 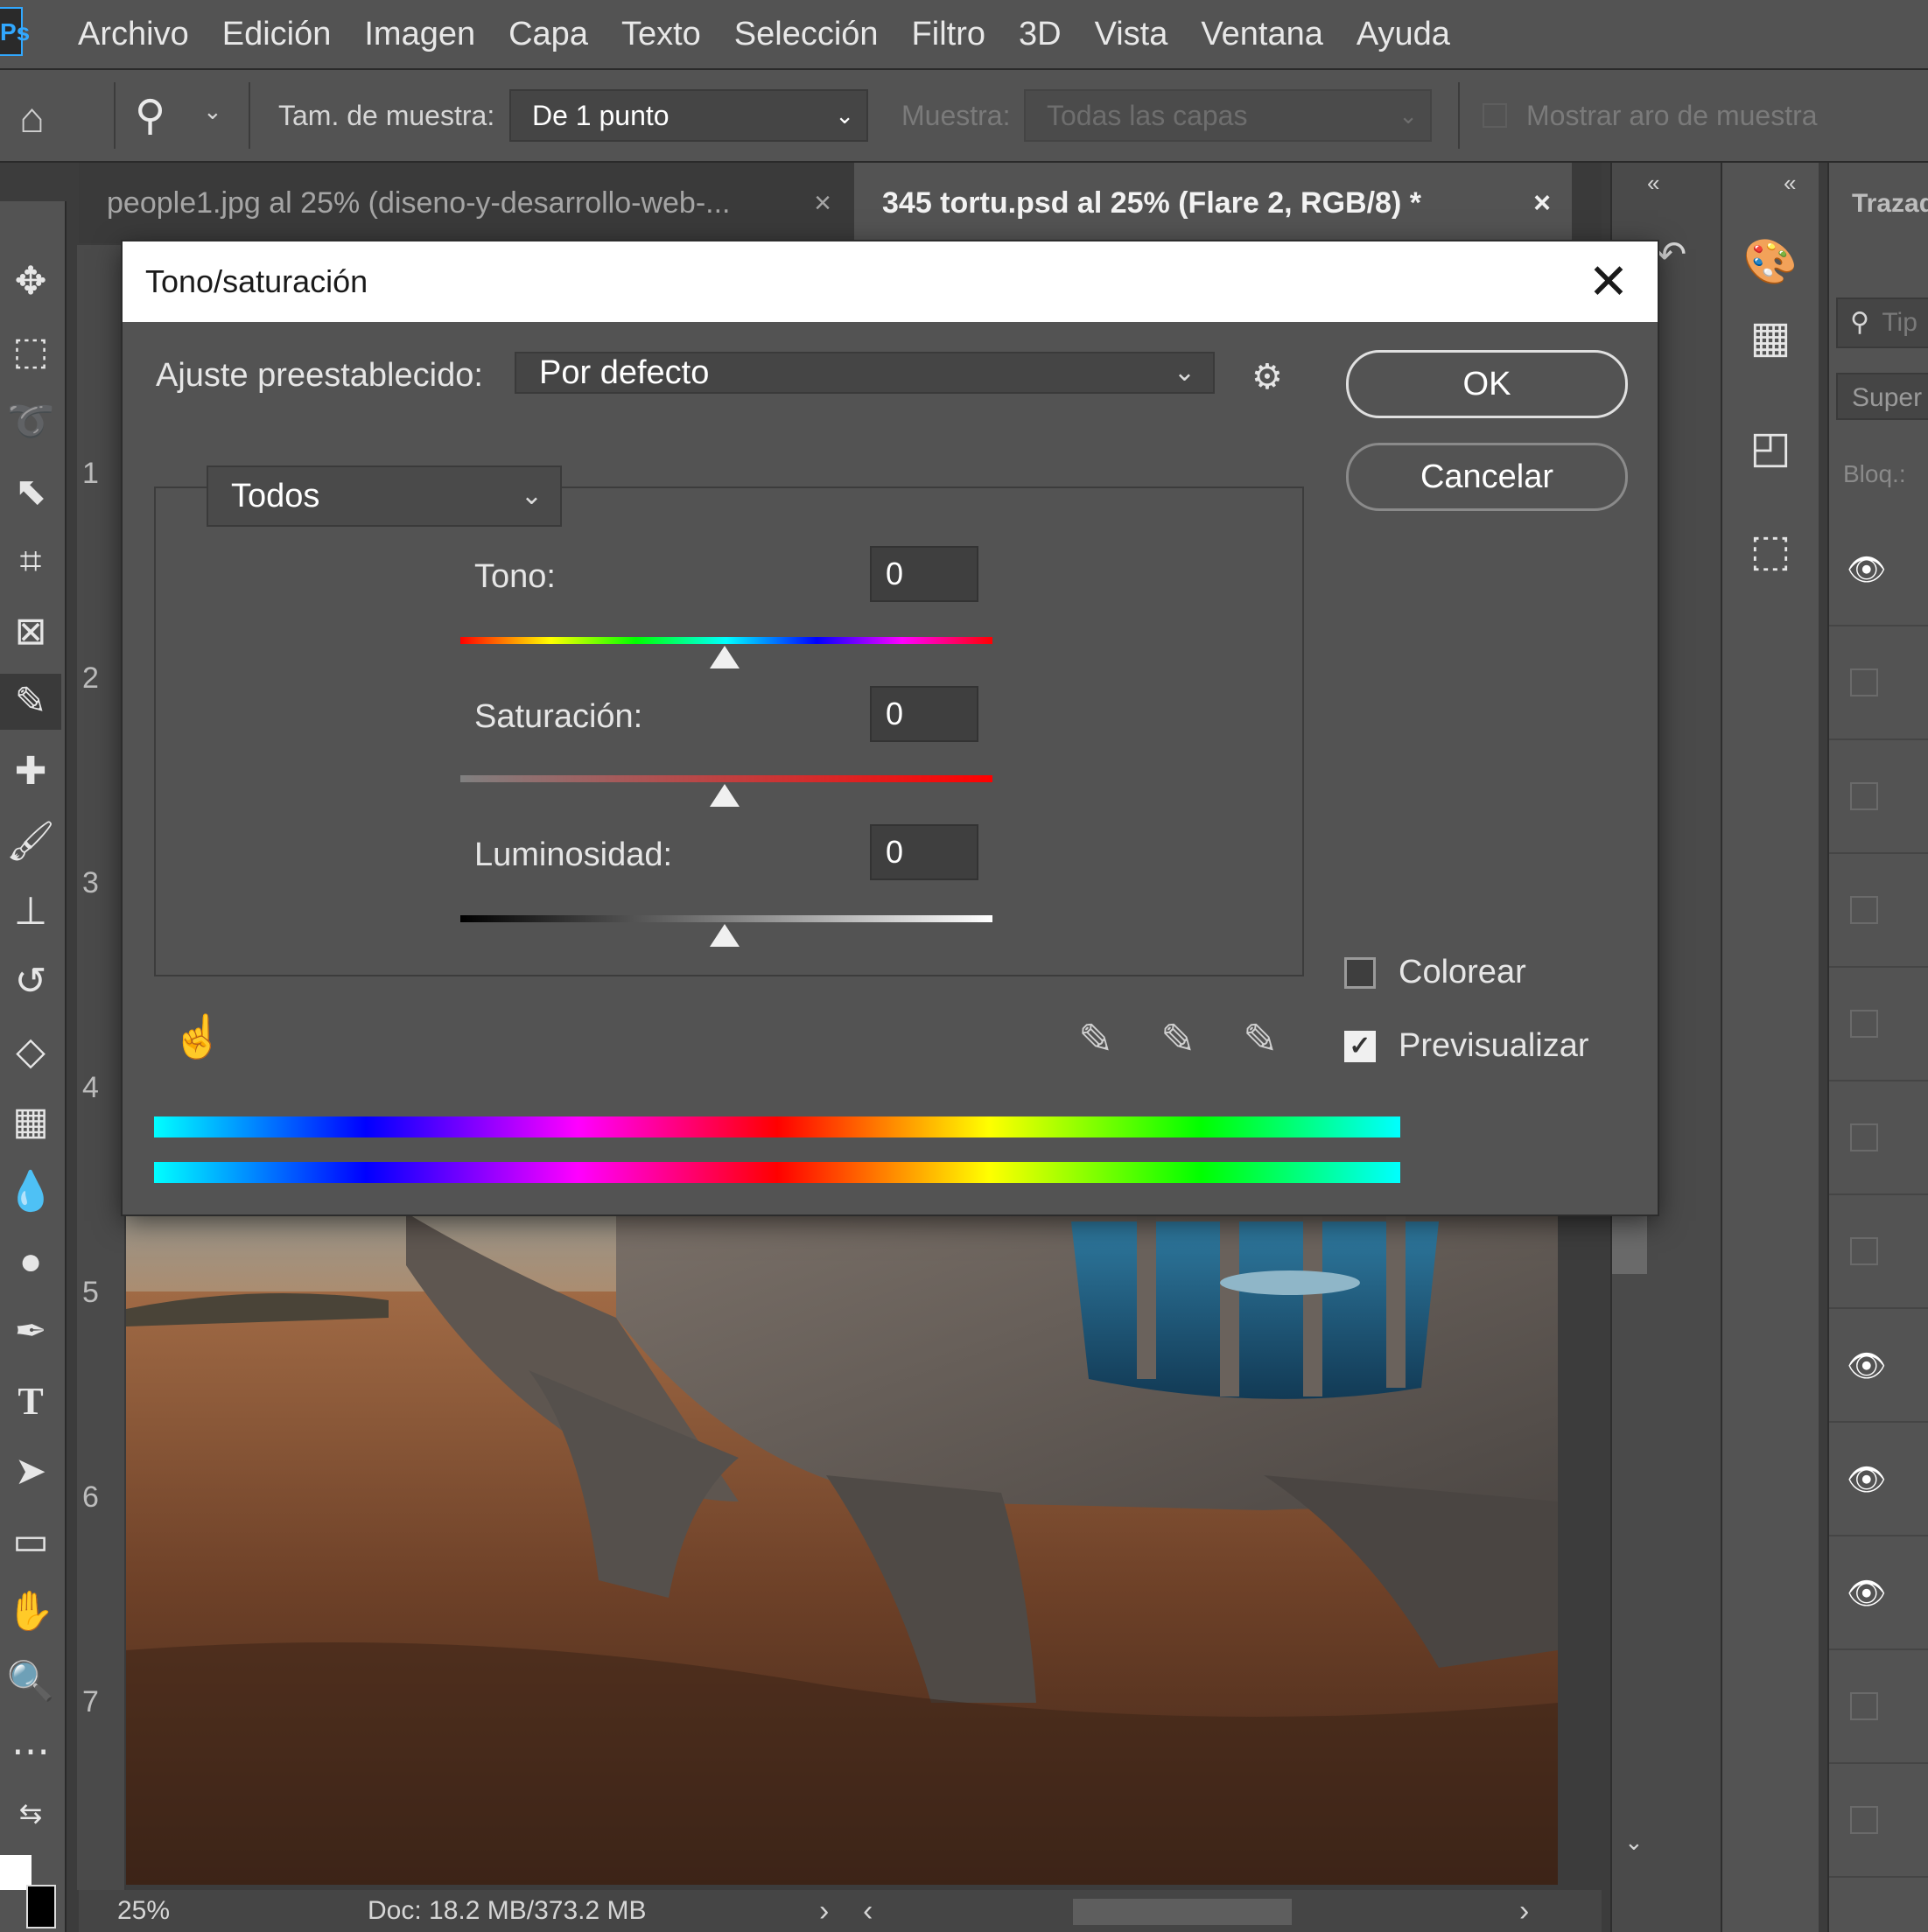 I want to click on menu-item: Imagen, so click(x=419, y=34).